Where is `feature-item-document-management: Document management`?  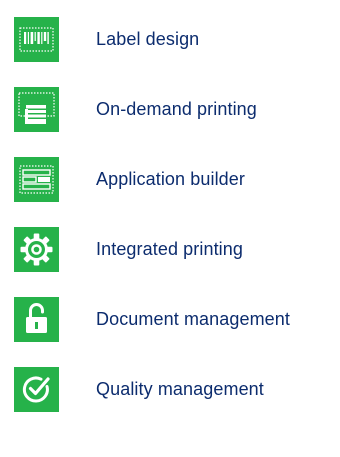 feature-item-document-management: Document management is located at coordinates (174, 319).